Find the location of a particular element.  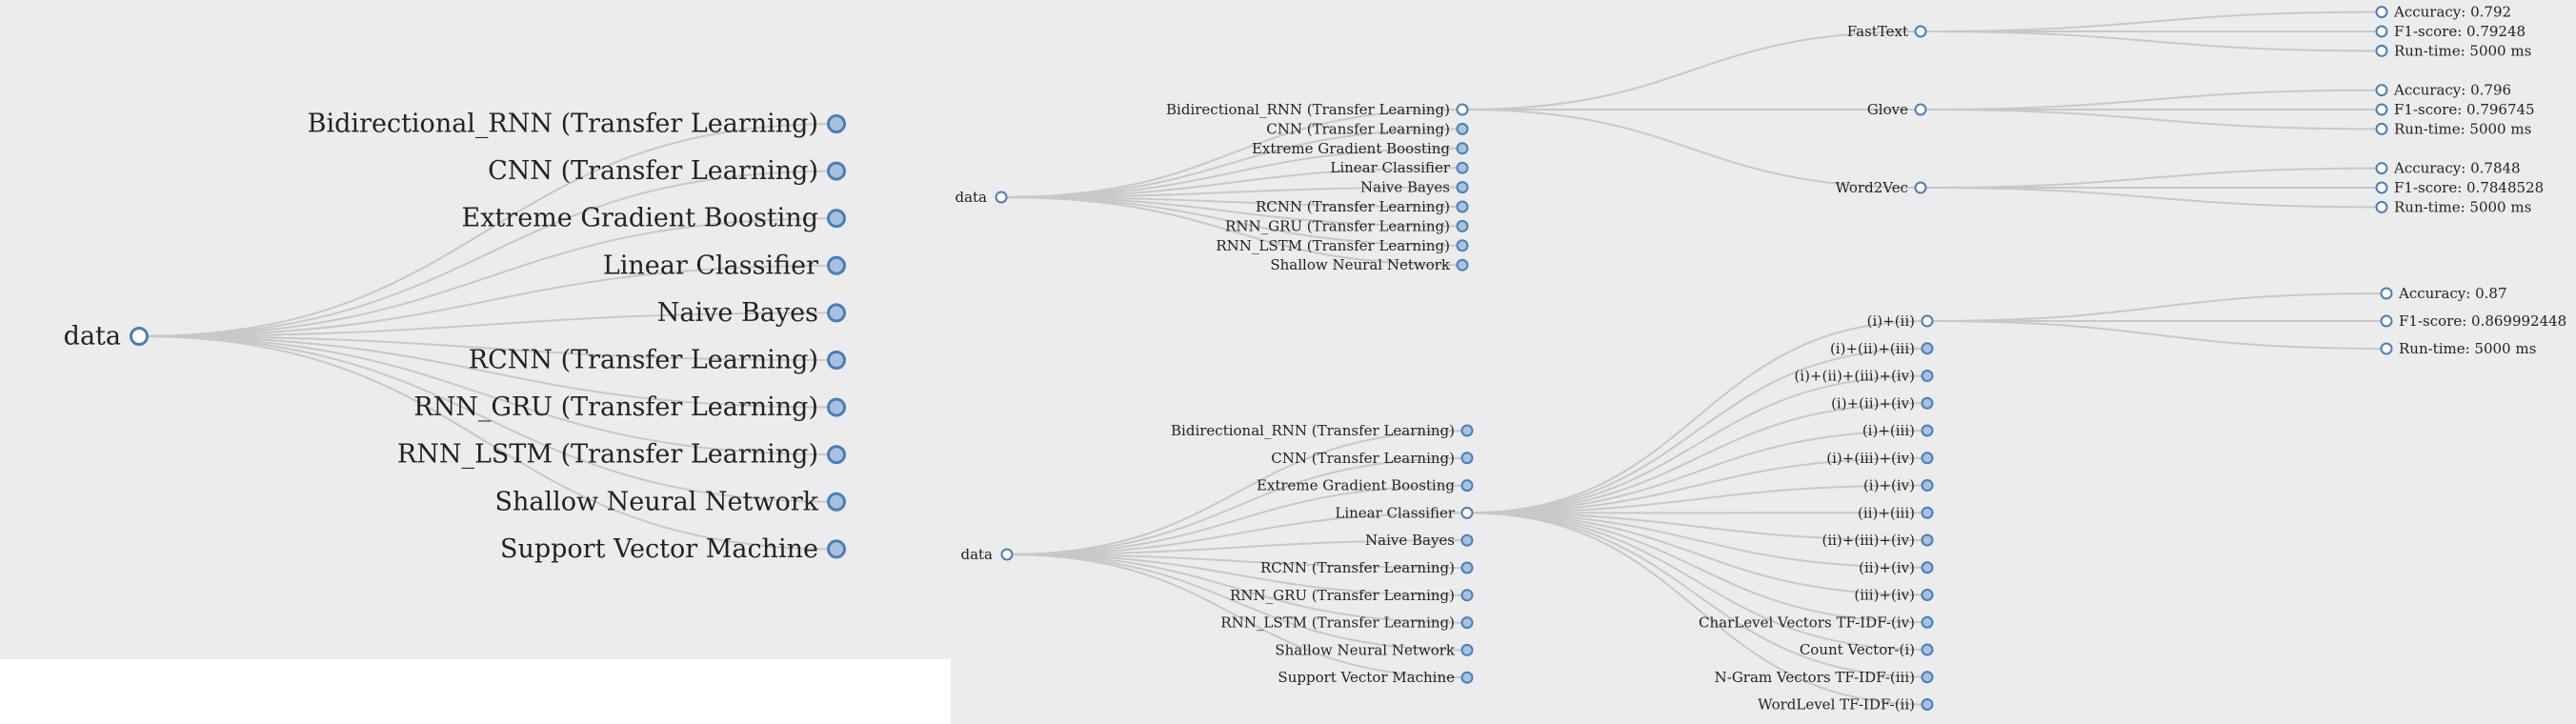

feature-node-i-ii-iii-iv is located at coordinates (1927, 376).